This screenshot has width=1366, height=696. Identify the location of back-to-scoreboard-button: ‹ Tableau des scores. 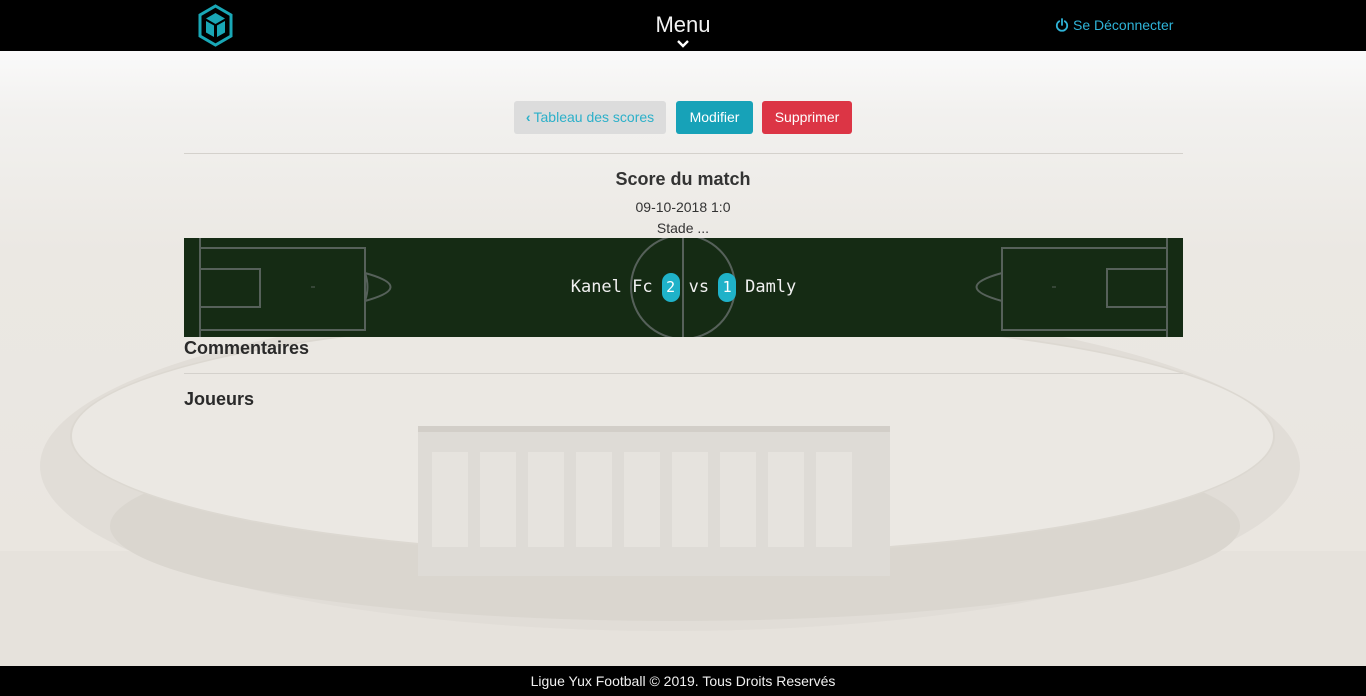
(590, 117).